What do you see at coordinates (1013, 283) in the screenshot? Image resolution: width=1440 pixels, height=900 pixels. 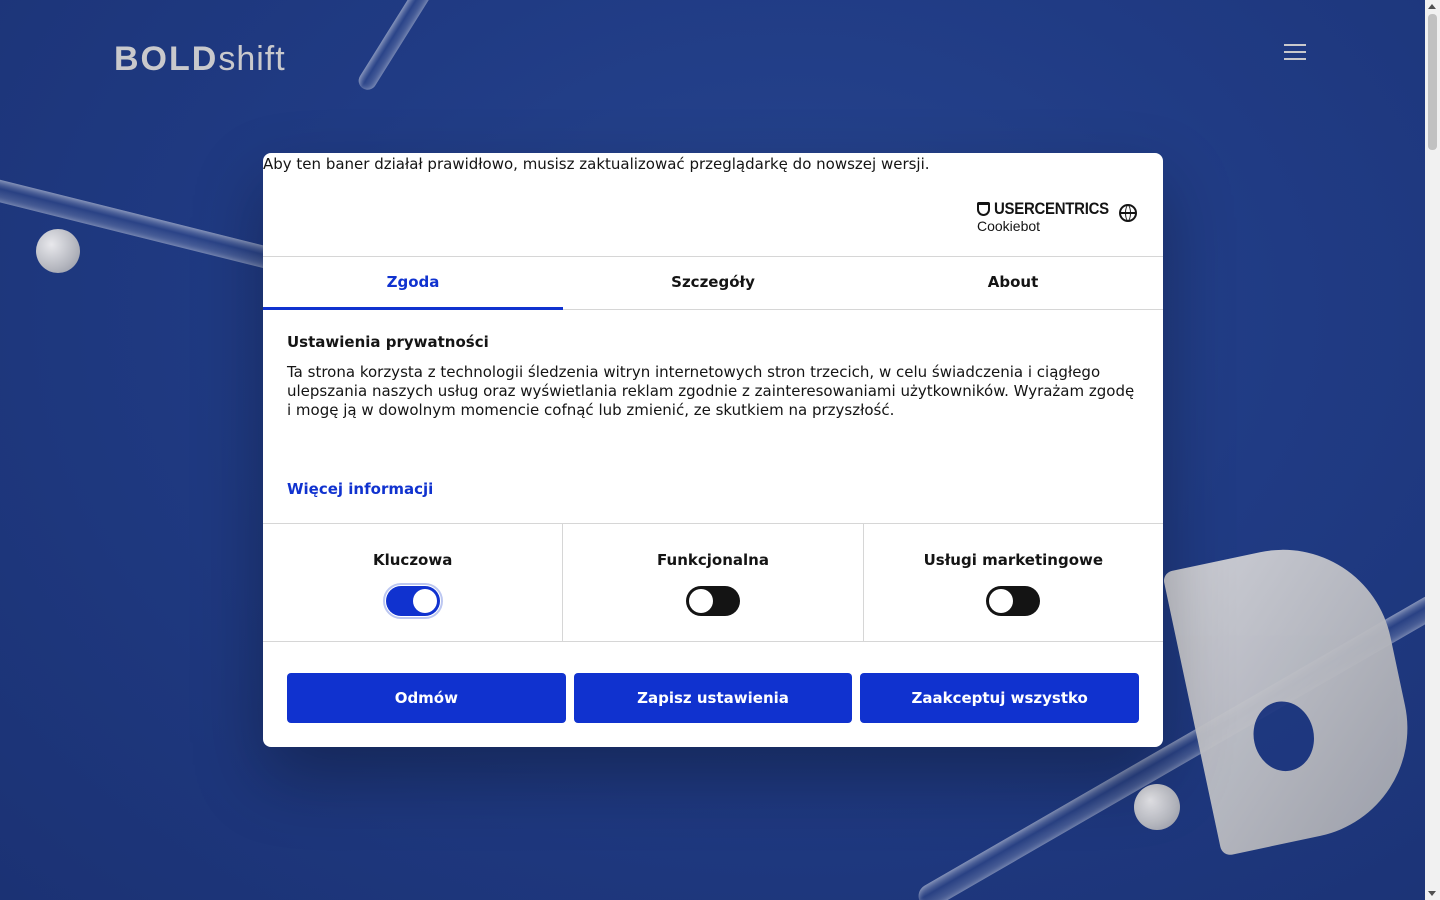 I see `tab-about: About` at bounding box center [1013, 283].